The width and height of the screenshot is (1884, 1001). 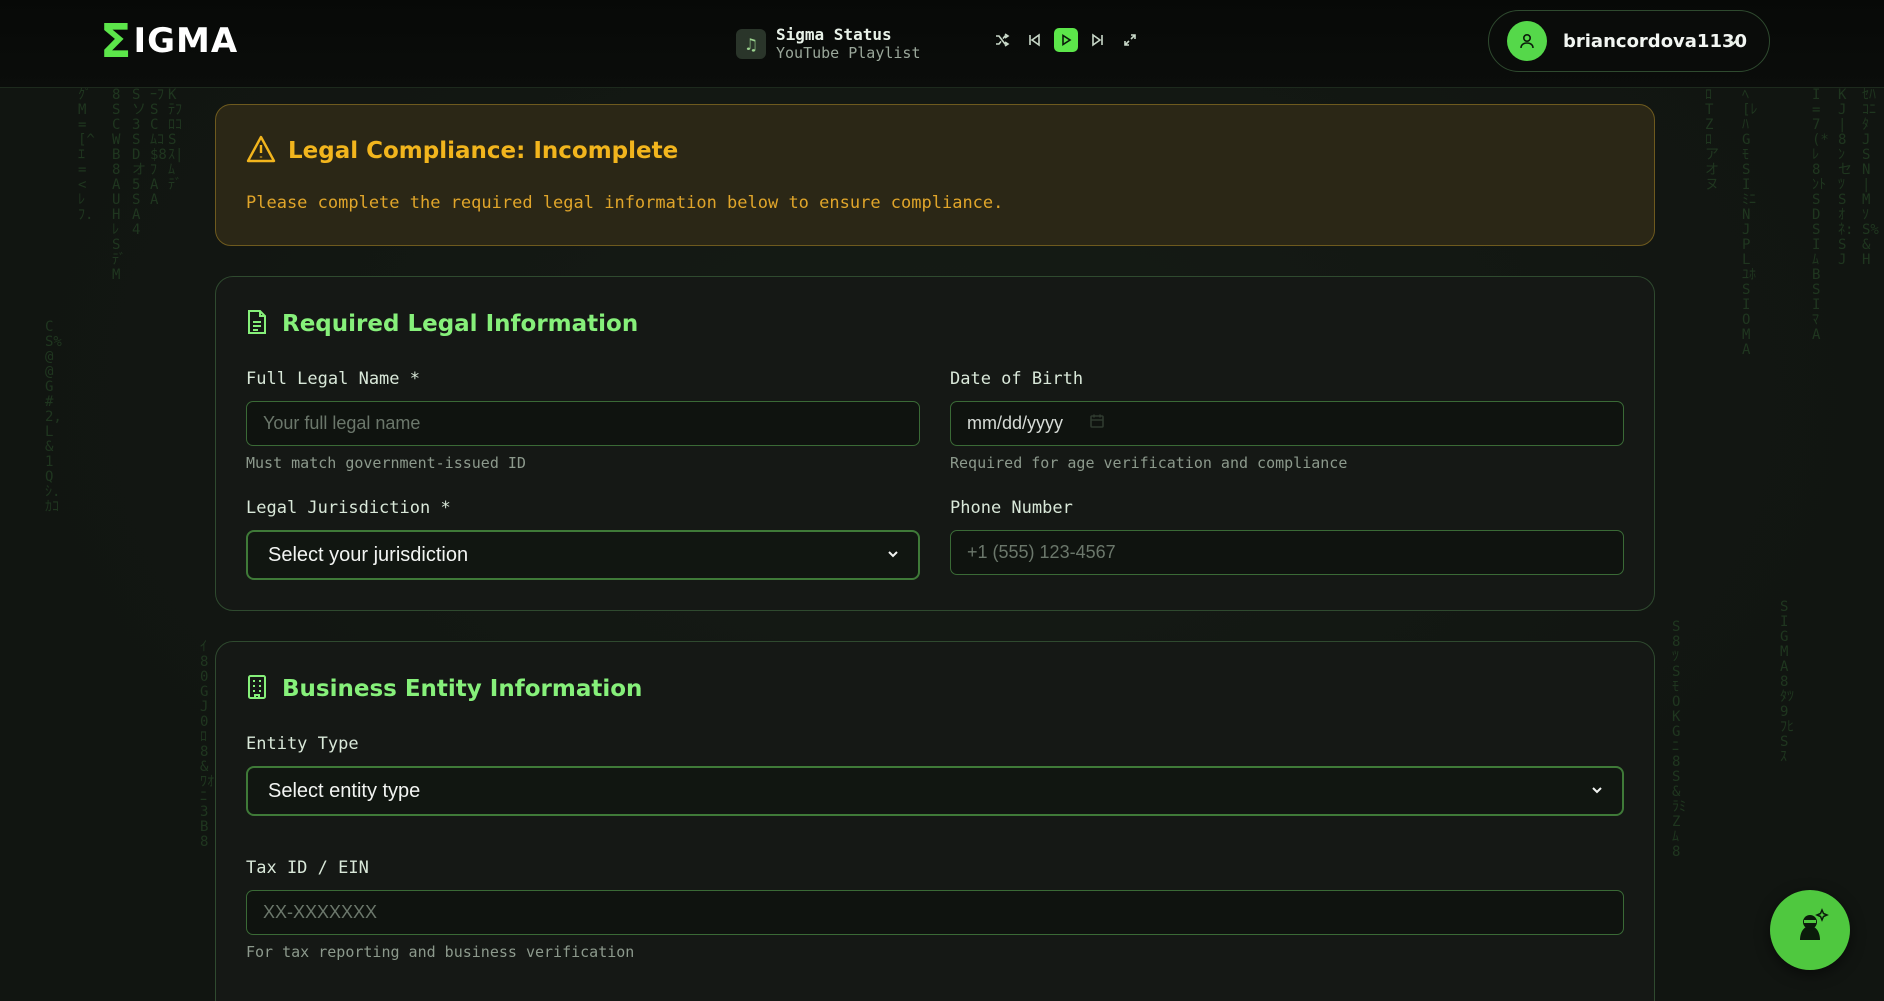 What do you see at coordinates (333, 379) in the screenshot?
I see `full-name-label: Full Legal Name *` at bounding box center [333, 379].